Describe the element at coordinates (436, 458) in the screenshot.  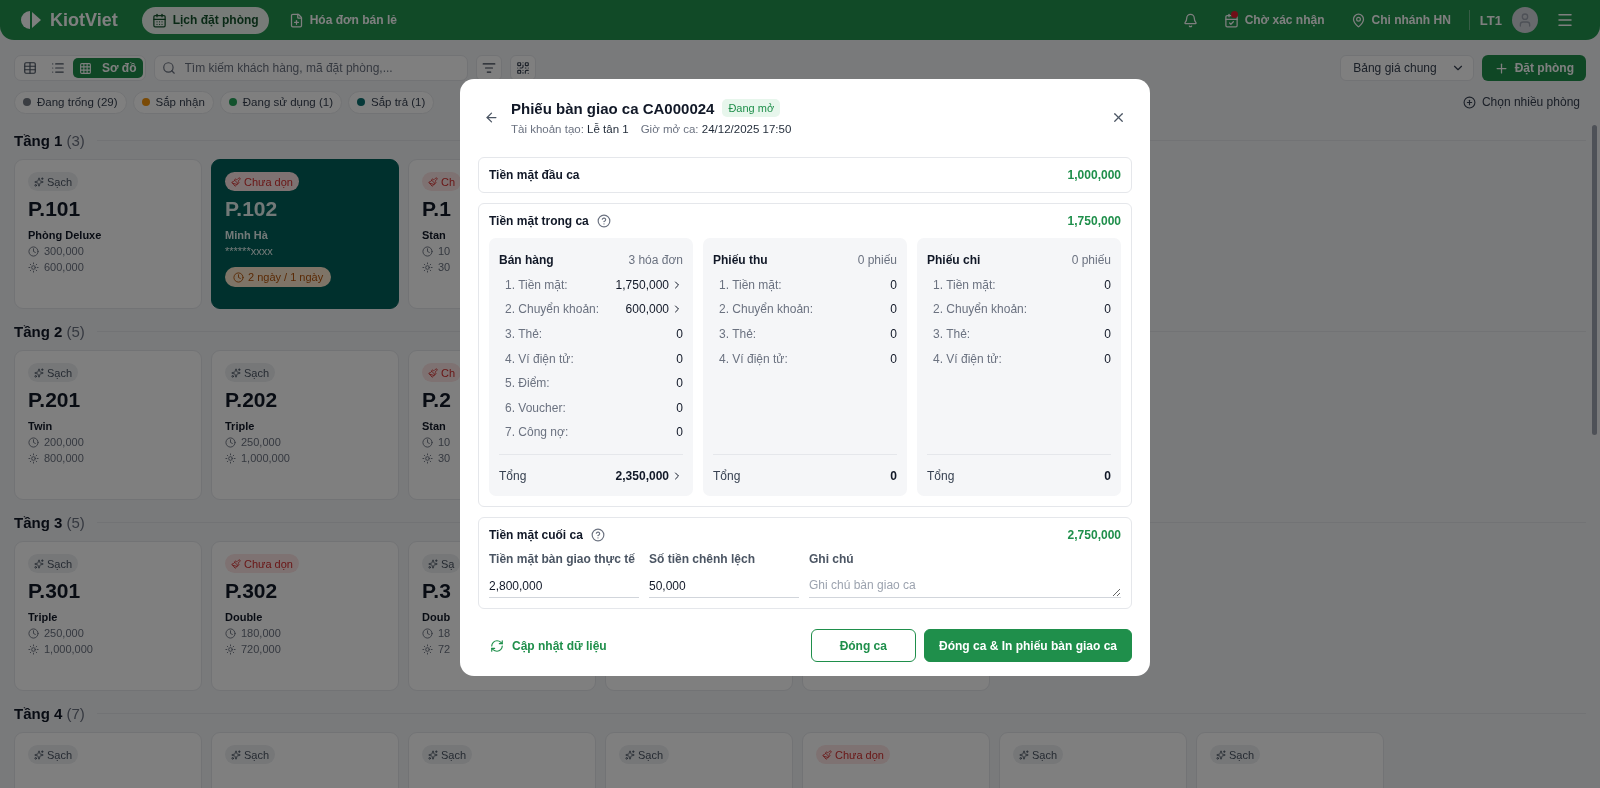
I see `daily-price: 30` at that location.